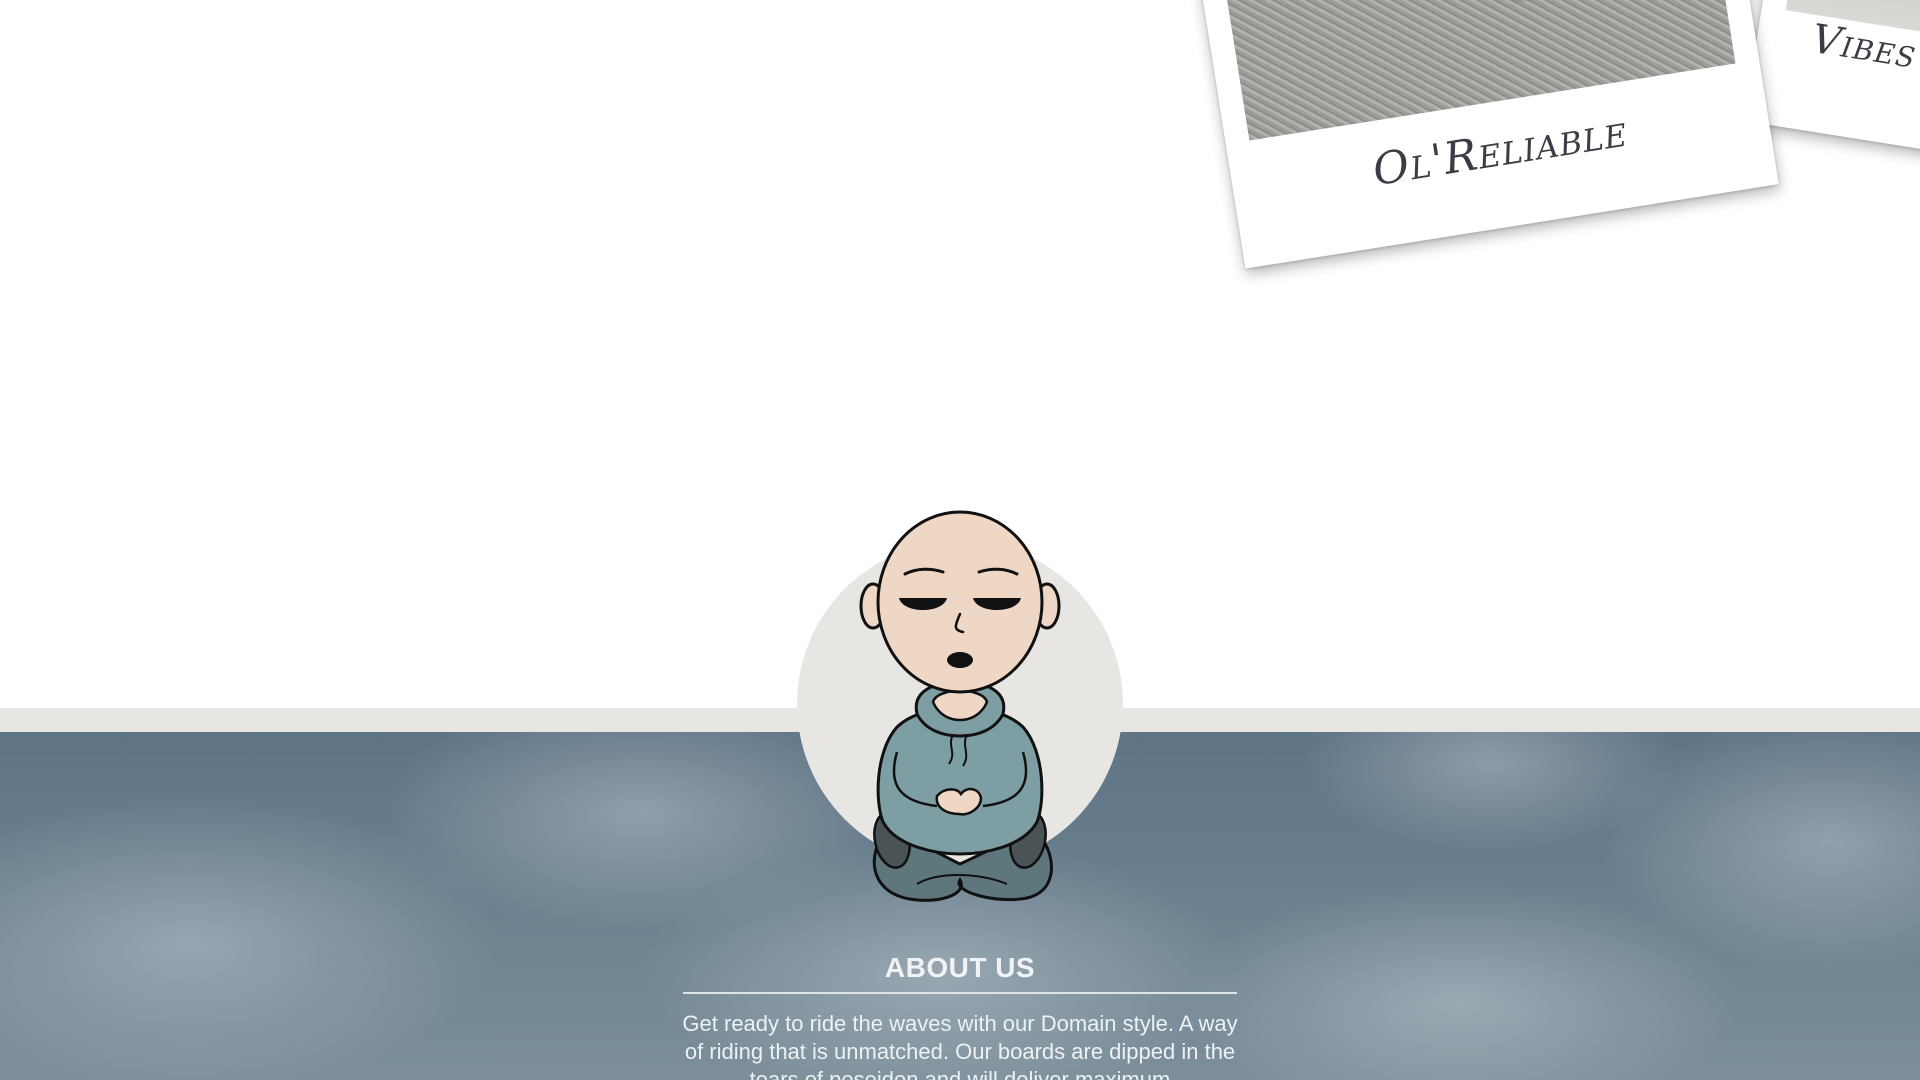 The height and width of the screenshot is (1080, 1920). What do you see at coordinates (960, 967) in the screenshot?
I see `about-heading: ABOUT US` at bounding box center [960, 967].